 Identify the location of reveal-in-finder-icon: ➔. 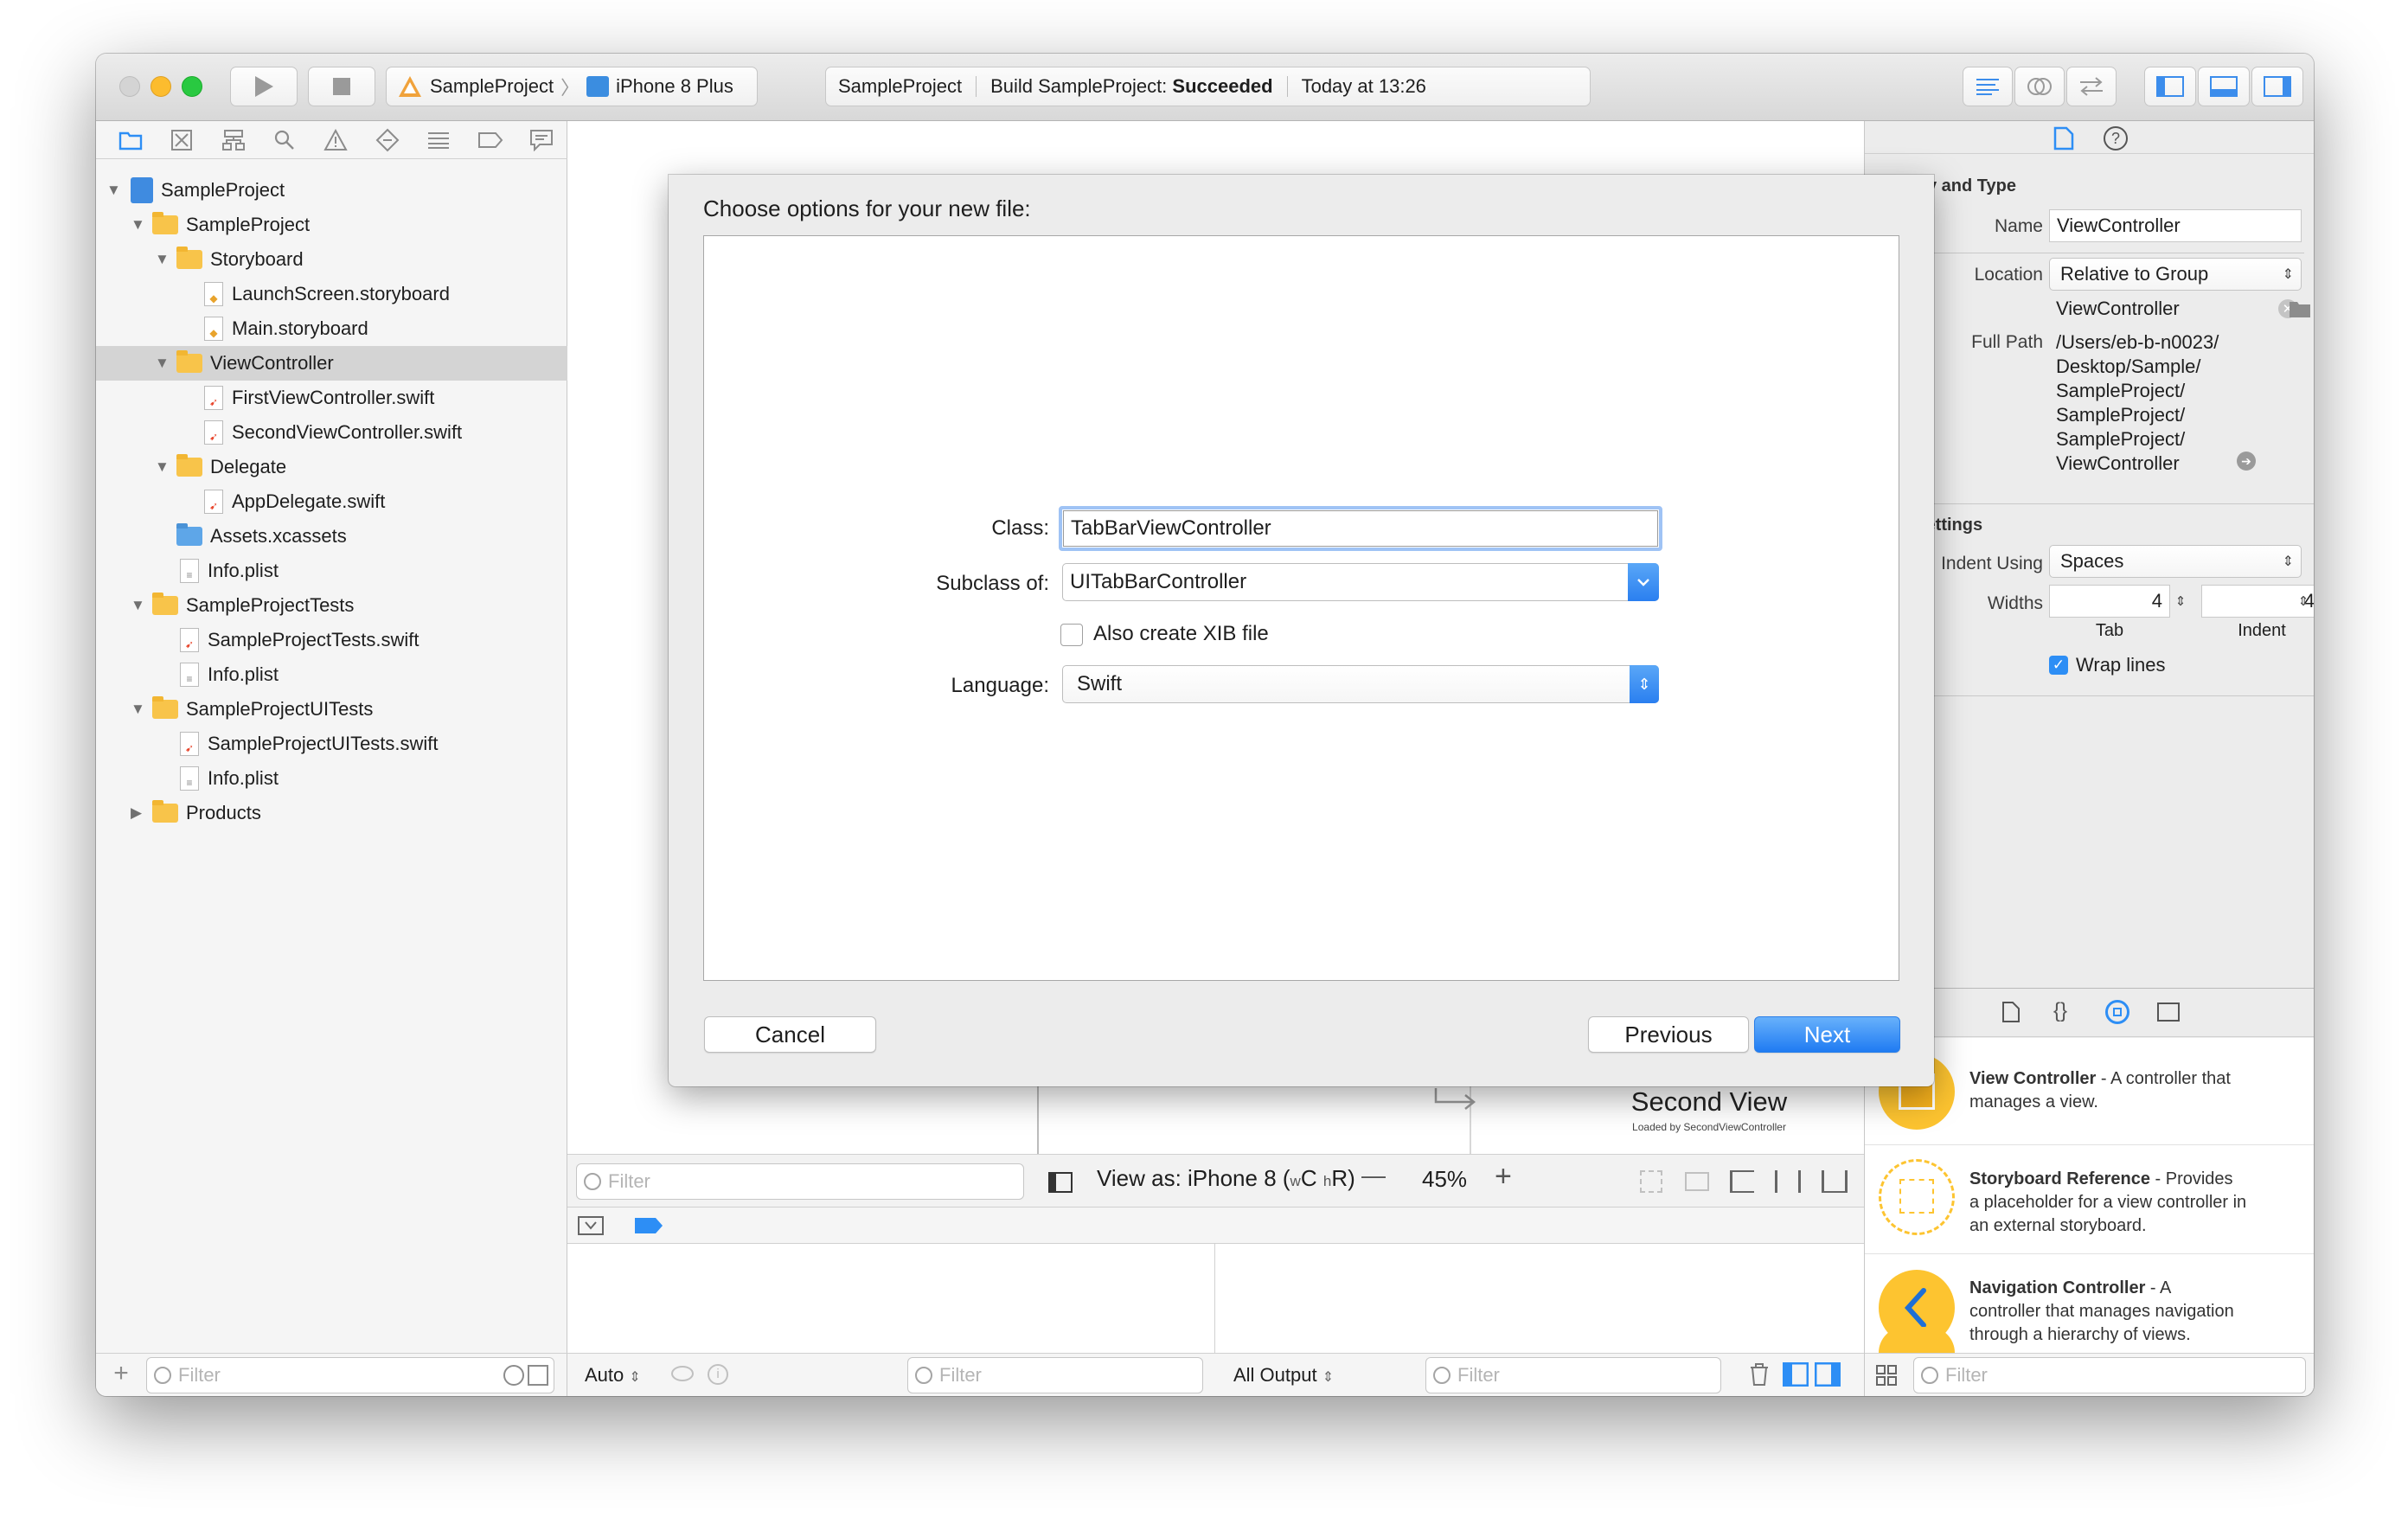
(2246, 461).